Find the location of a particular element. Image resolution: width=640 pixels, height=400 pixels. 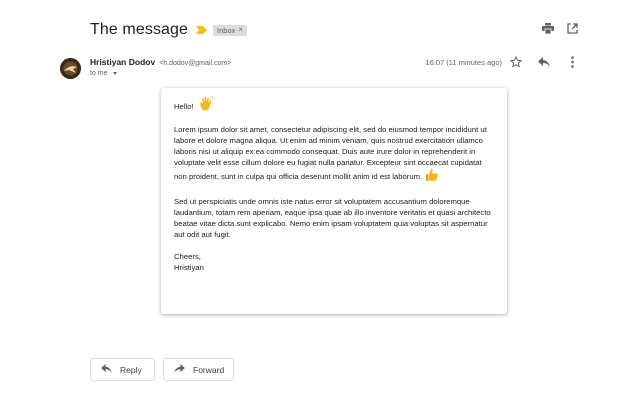

greeting-text: Hello! is located at coordinates (184, 106).